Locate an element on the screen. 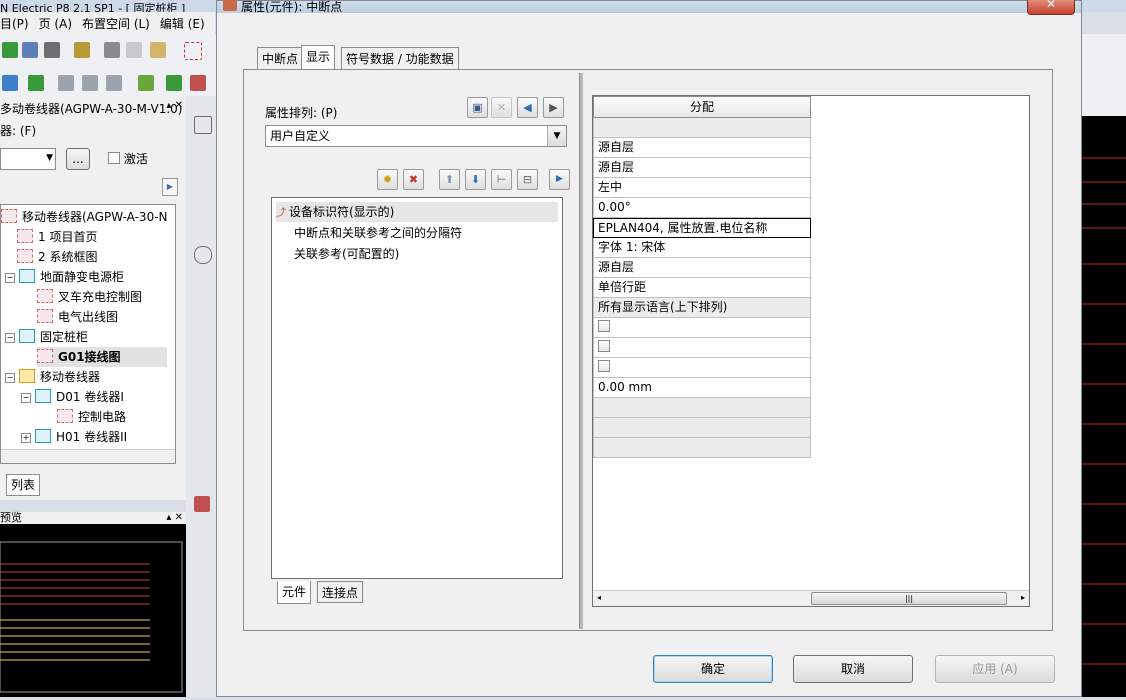 This screenshot has height=700, width=1126. import-icon: ◀ is located at coordinates (527, 107).